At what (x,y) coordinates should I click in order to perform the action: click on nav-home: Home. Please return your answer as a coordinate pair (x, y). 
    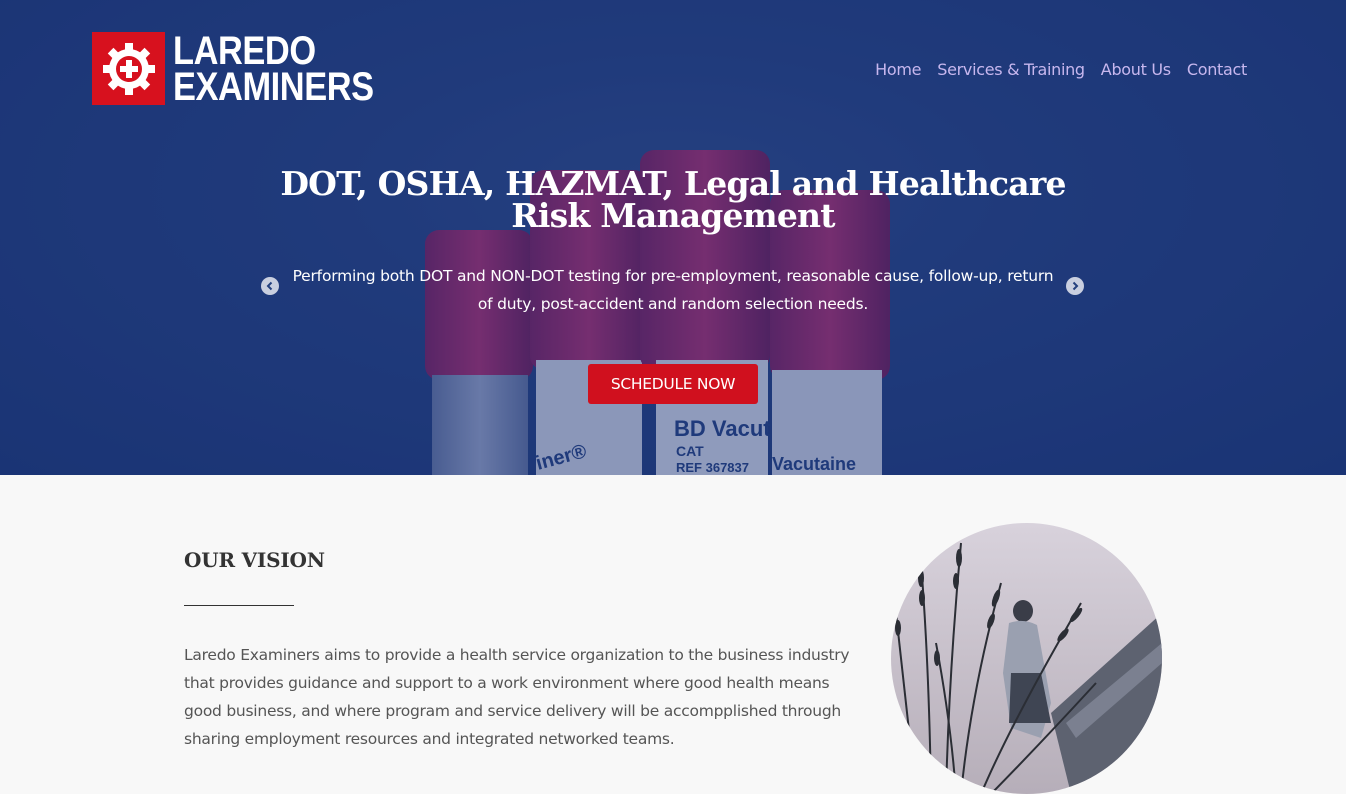
    Looking at the image, I should click on (898, 69).